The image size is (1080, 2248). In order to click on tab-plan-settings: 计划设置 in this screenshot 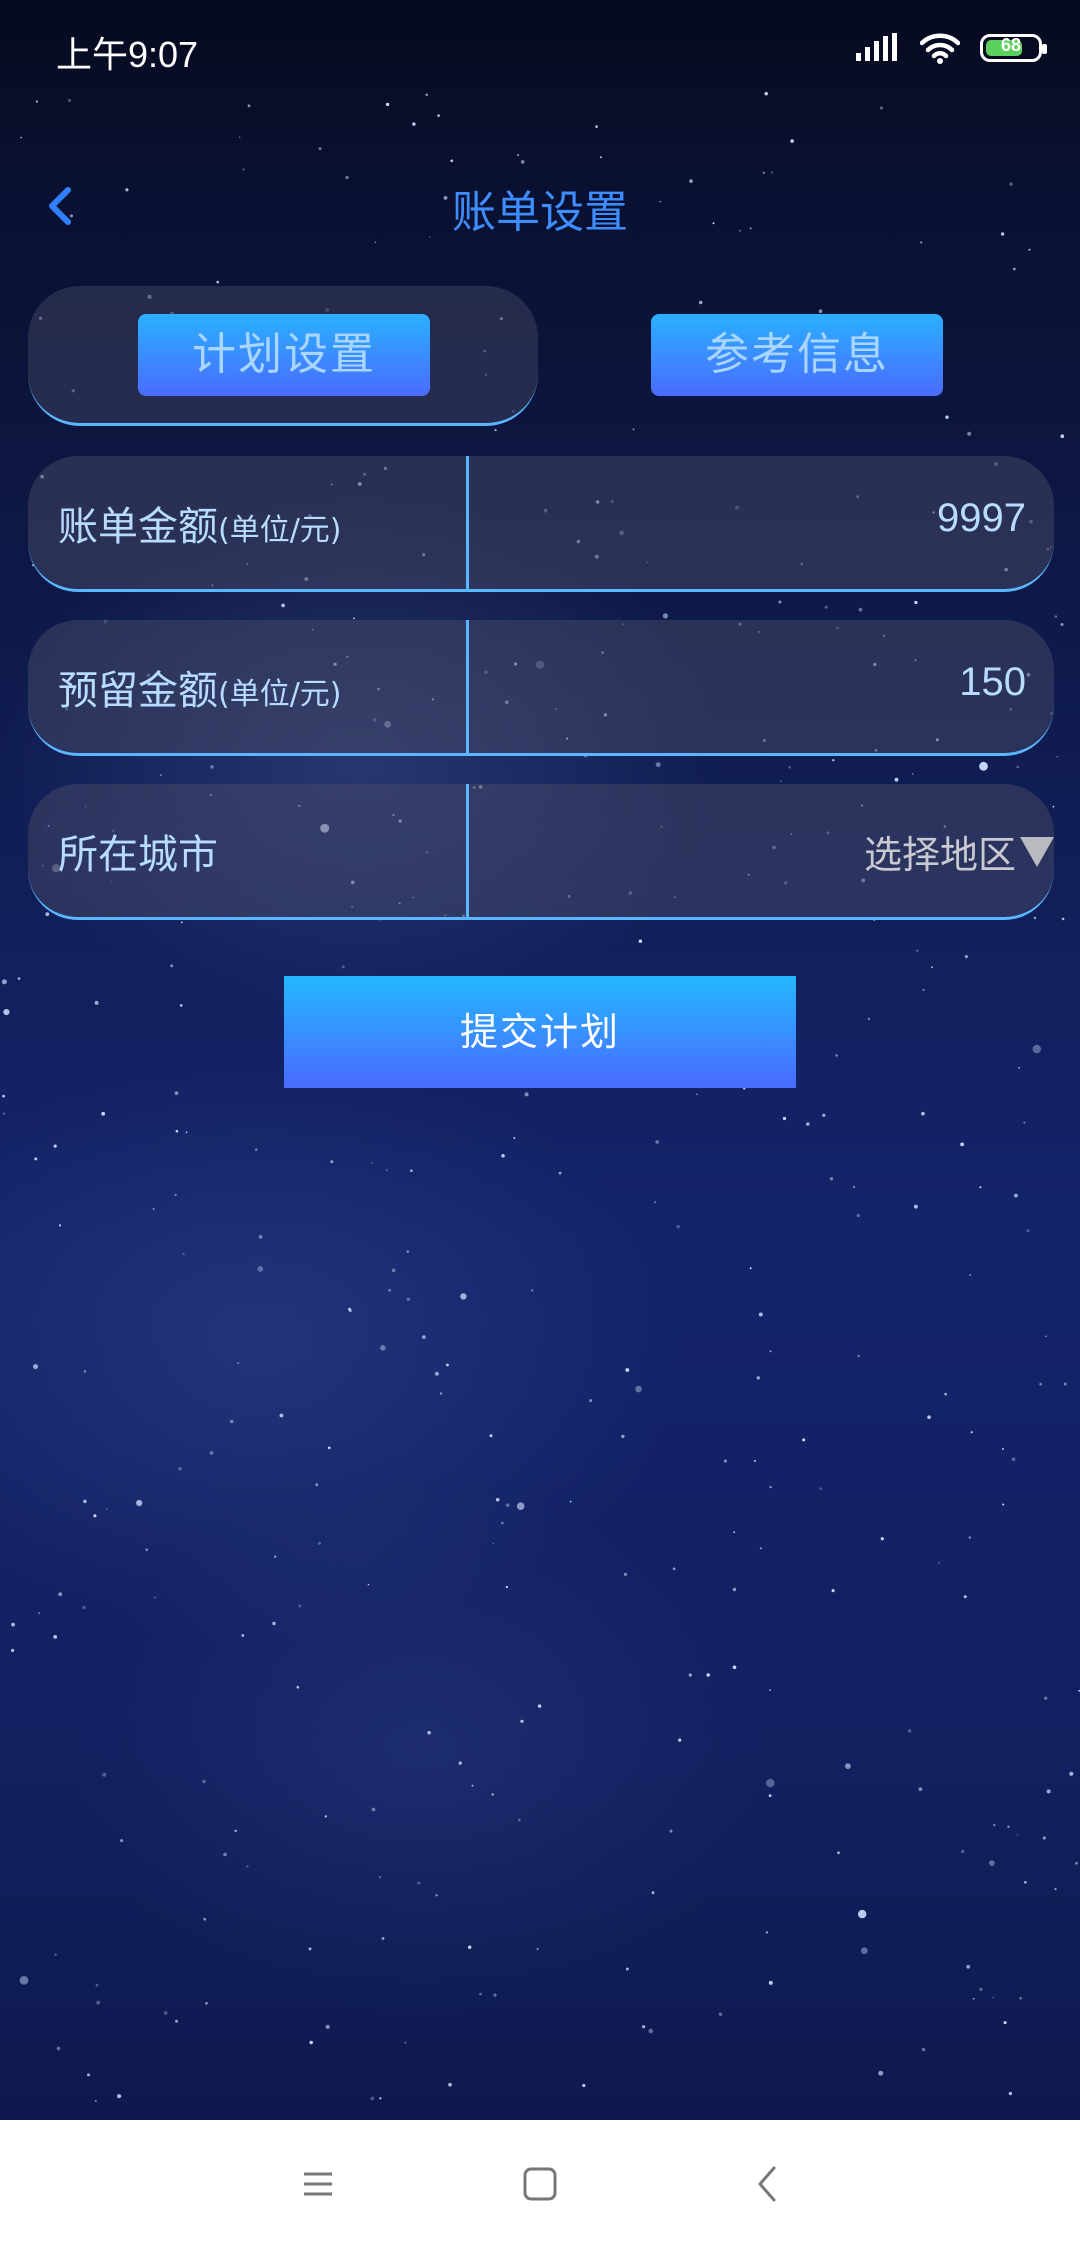, I will do `click(284, 355)`.